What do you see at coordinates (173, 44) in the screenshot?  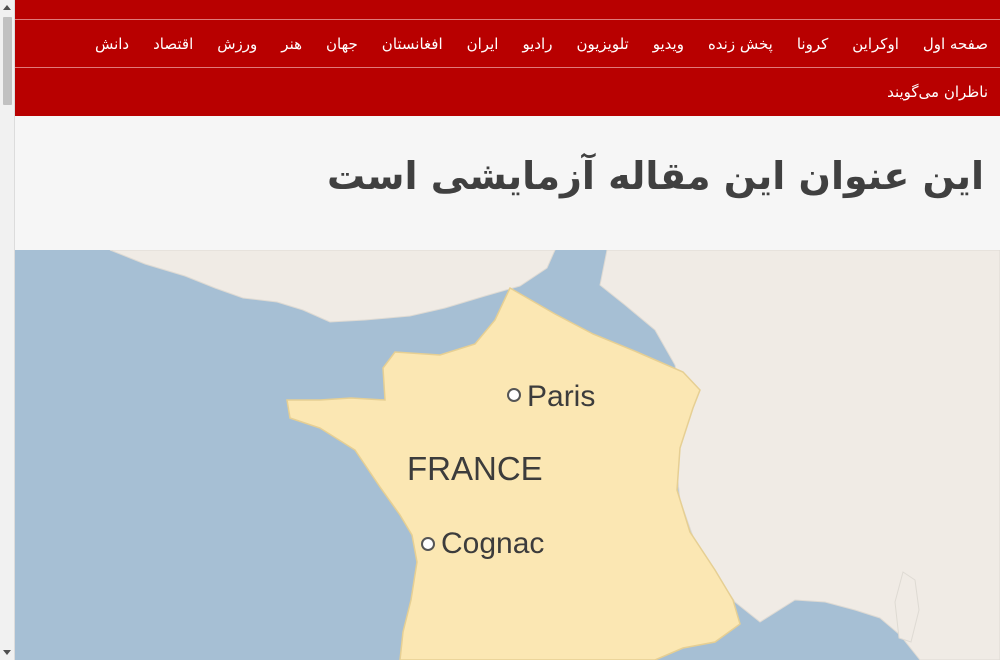 I see `nav-item-economy: اقتصاد` at bounding box center [173, 44].